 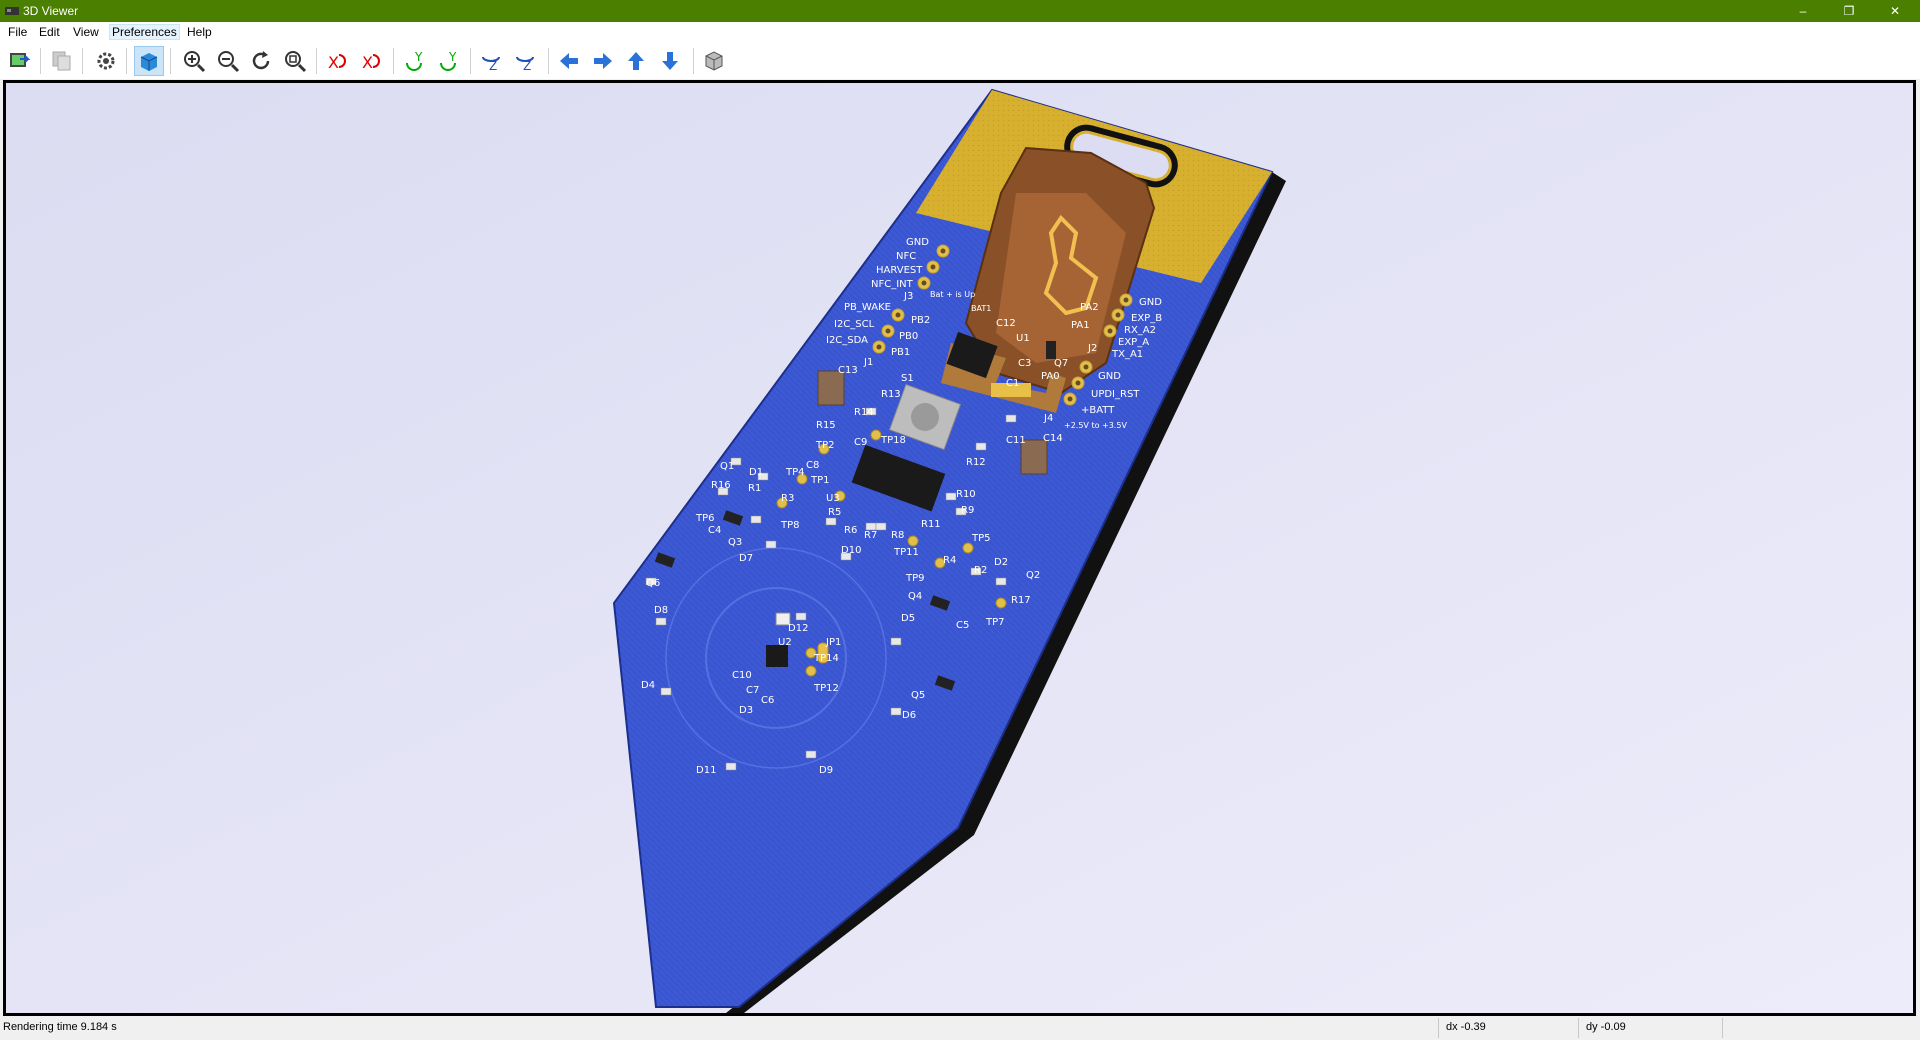 I want to click on label-tp7: TP7, so click(x=995, y=622).